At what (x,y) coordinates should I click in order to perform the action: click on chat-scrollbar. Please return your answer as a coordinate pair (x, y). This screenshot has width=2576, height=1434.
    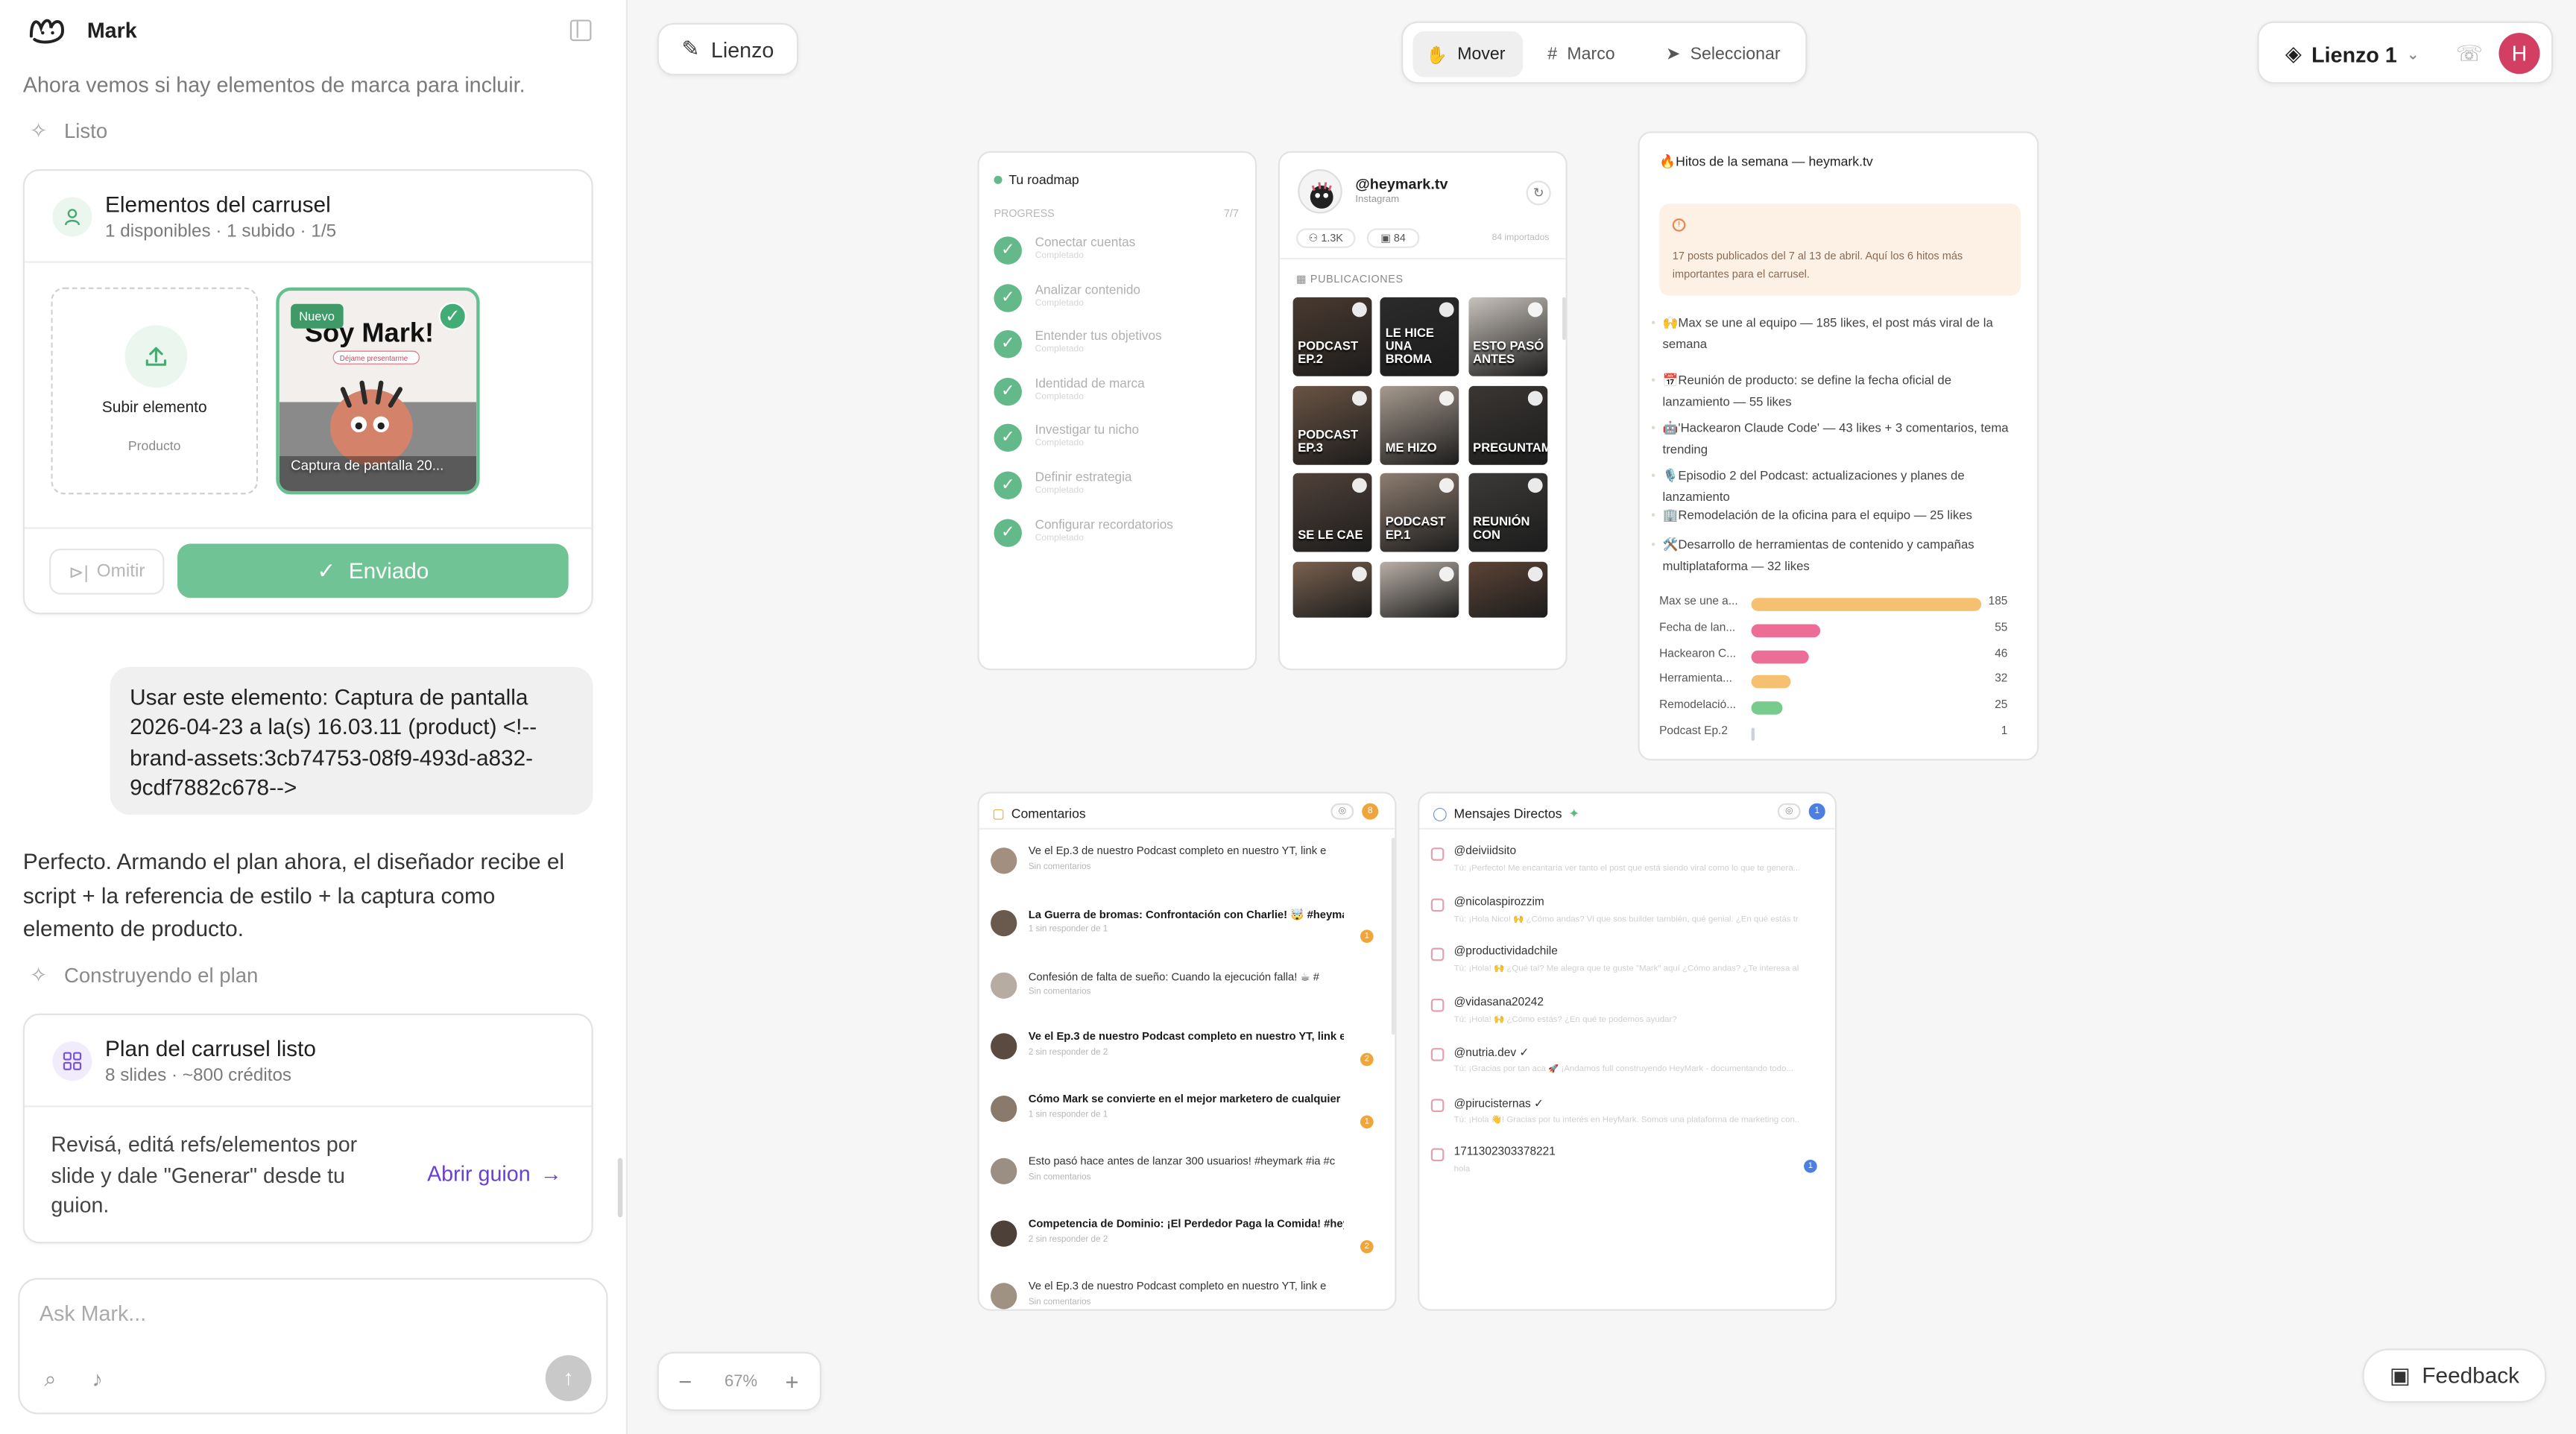
    Looking at the image, I should click on (620, 1187).